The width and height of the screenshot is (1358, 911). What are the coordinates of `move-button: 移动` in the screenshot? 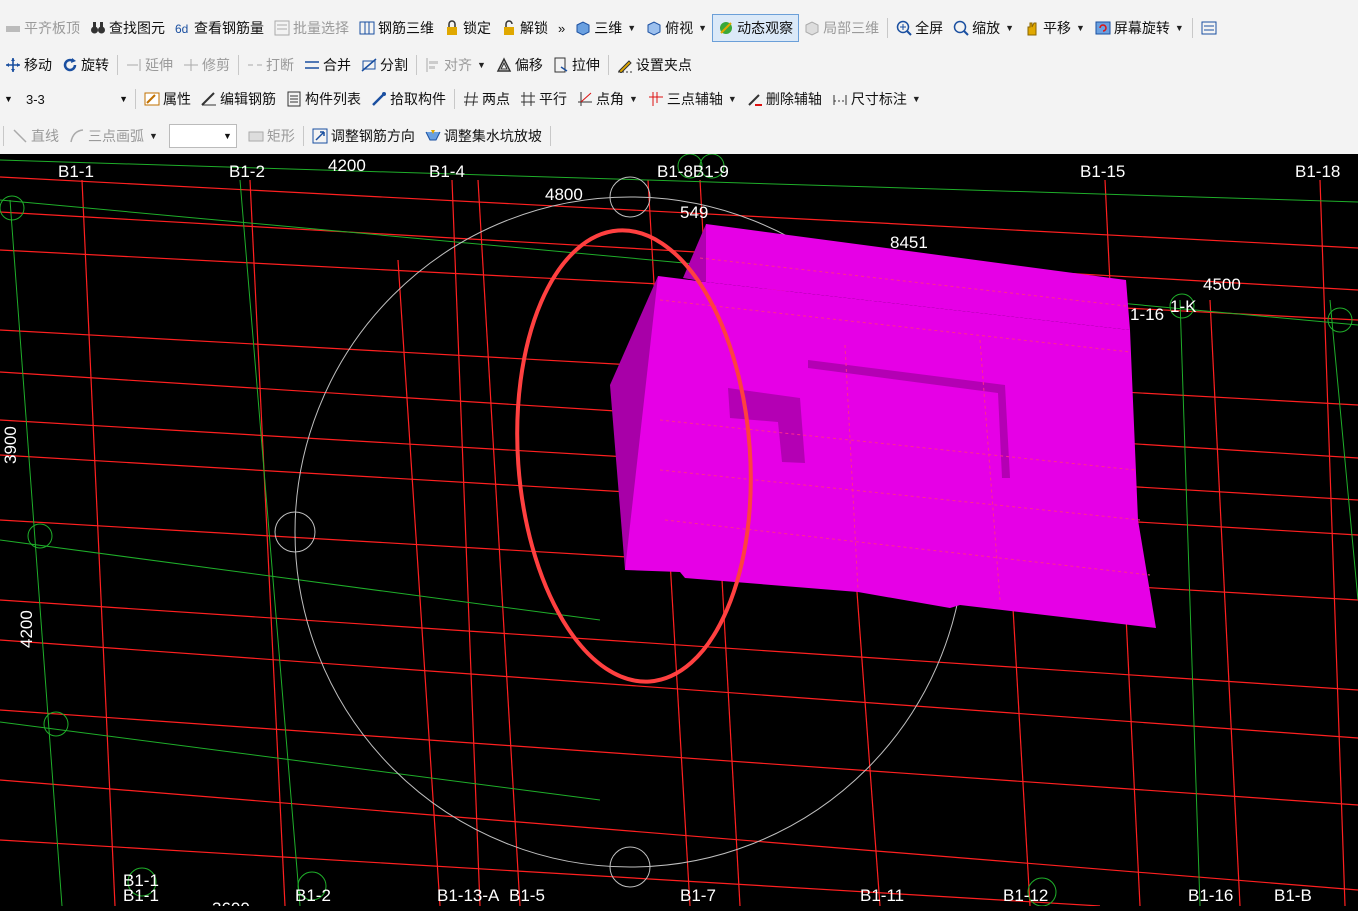 It's located at (28, 65).